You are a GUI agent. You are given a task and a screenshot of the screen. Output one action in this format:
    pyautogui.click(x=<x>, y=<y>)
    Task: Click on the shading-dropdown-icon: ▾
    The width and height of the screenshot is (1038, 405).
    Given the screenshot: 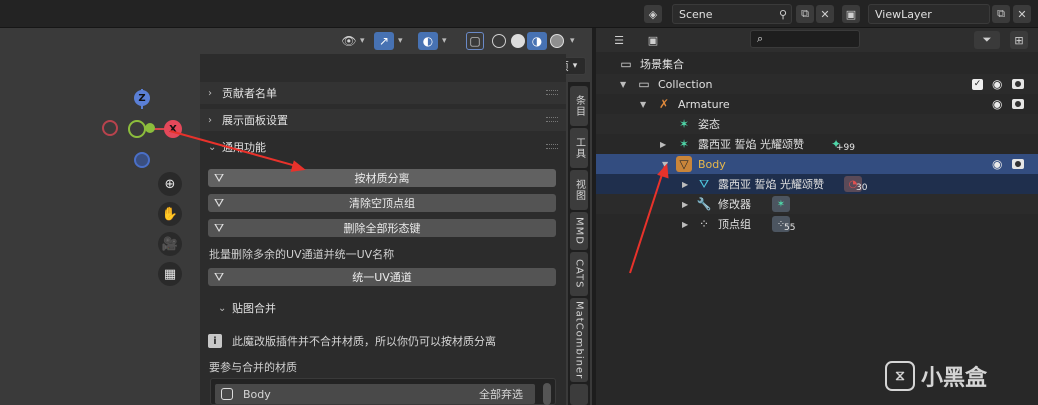 What is the action you would take?
    pyautogui.click(x=575, y=41)
    